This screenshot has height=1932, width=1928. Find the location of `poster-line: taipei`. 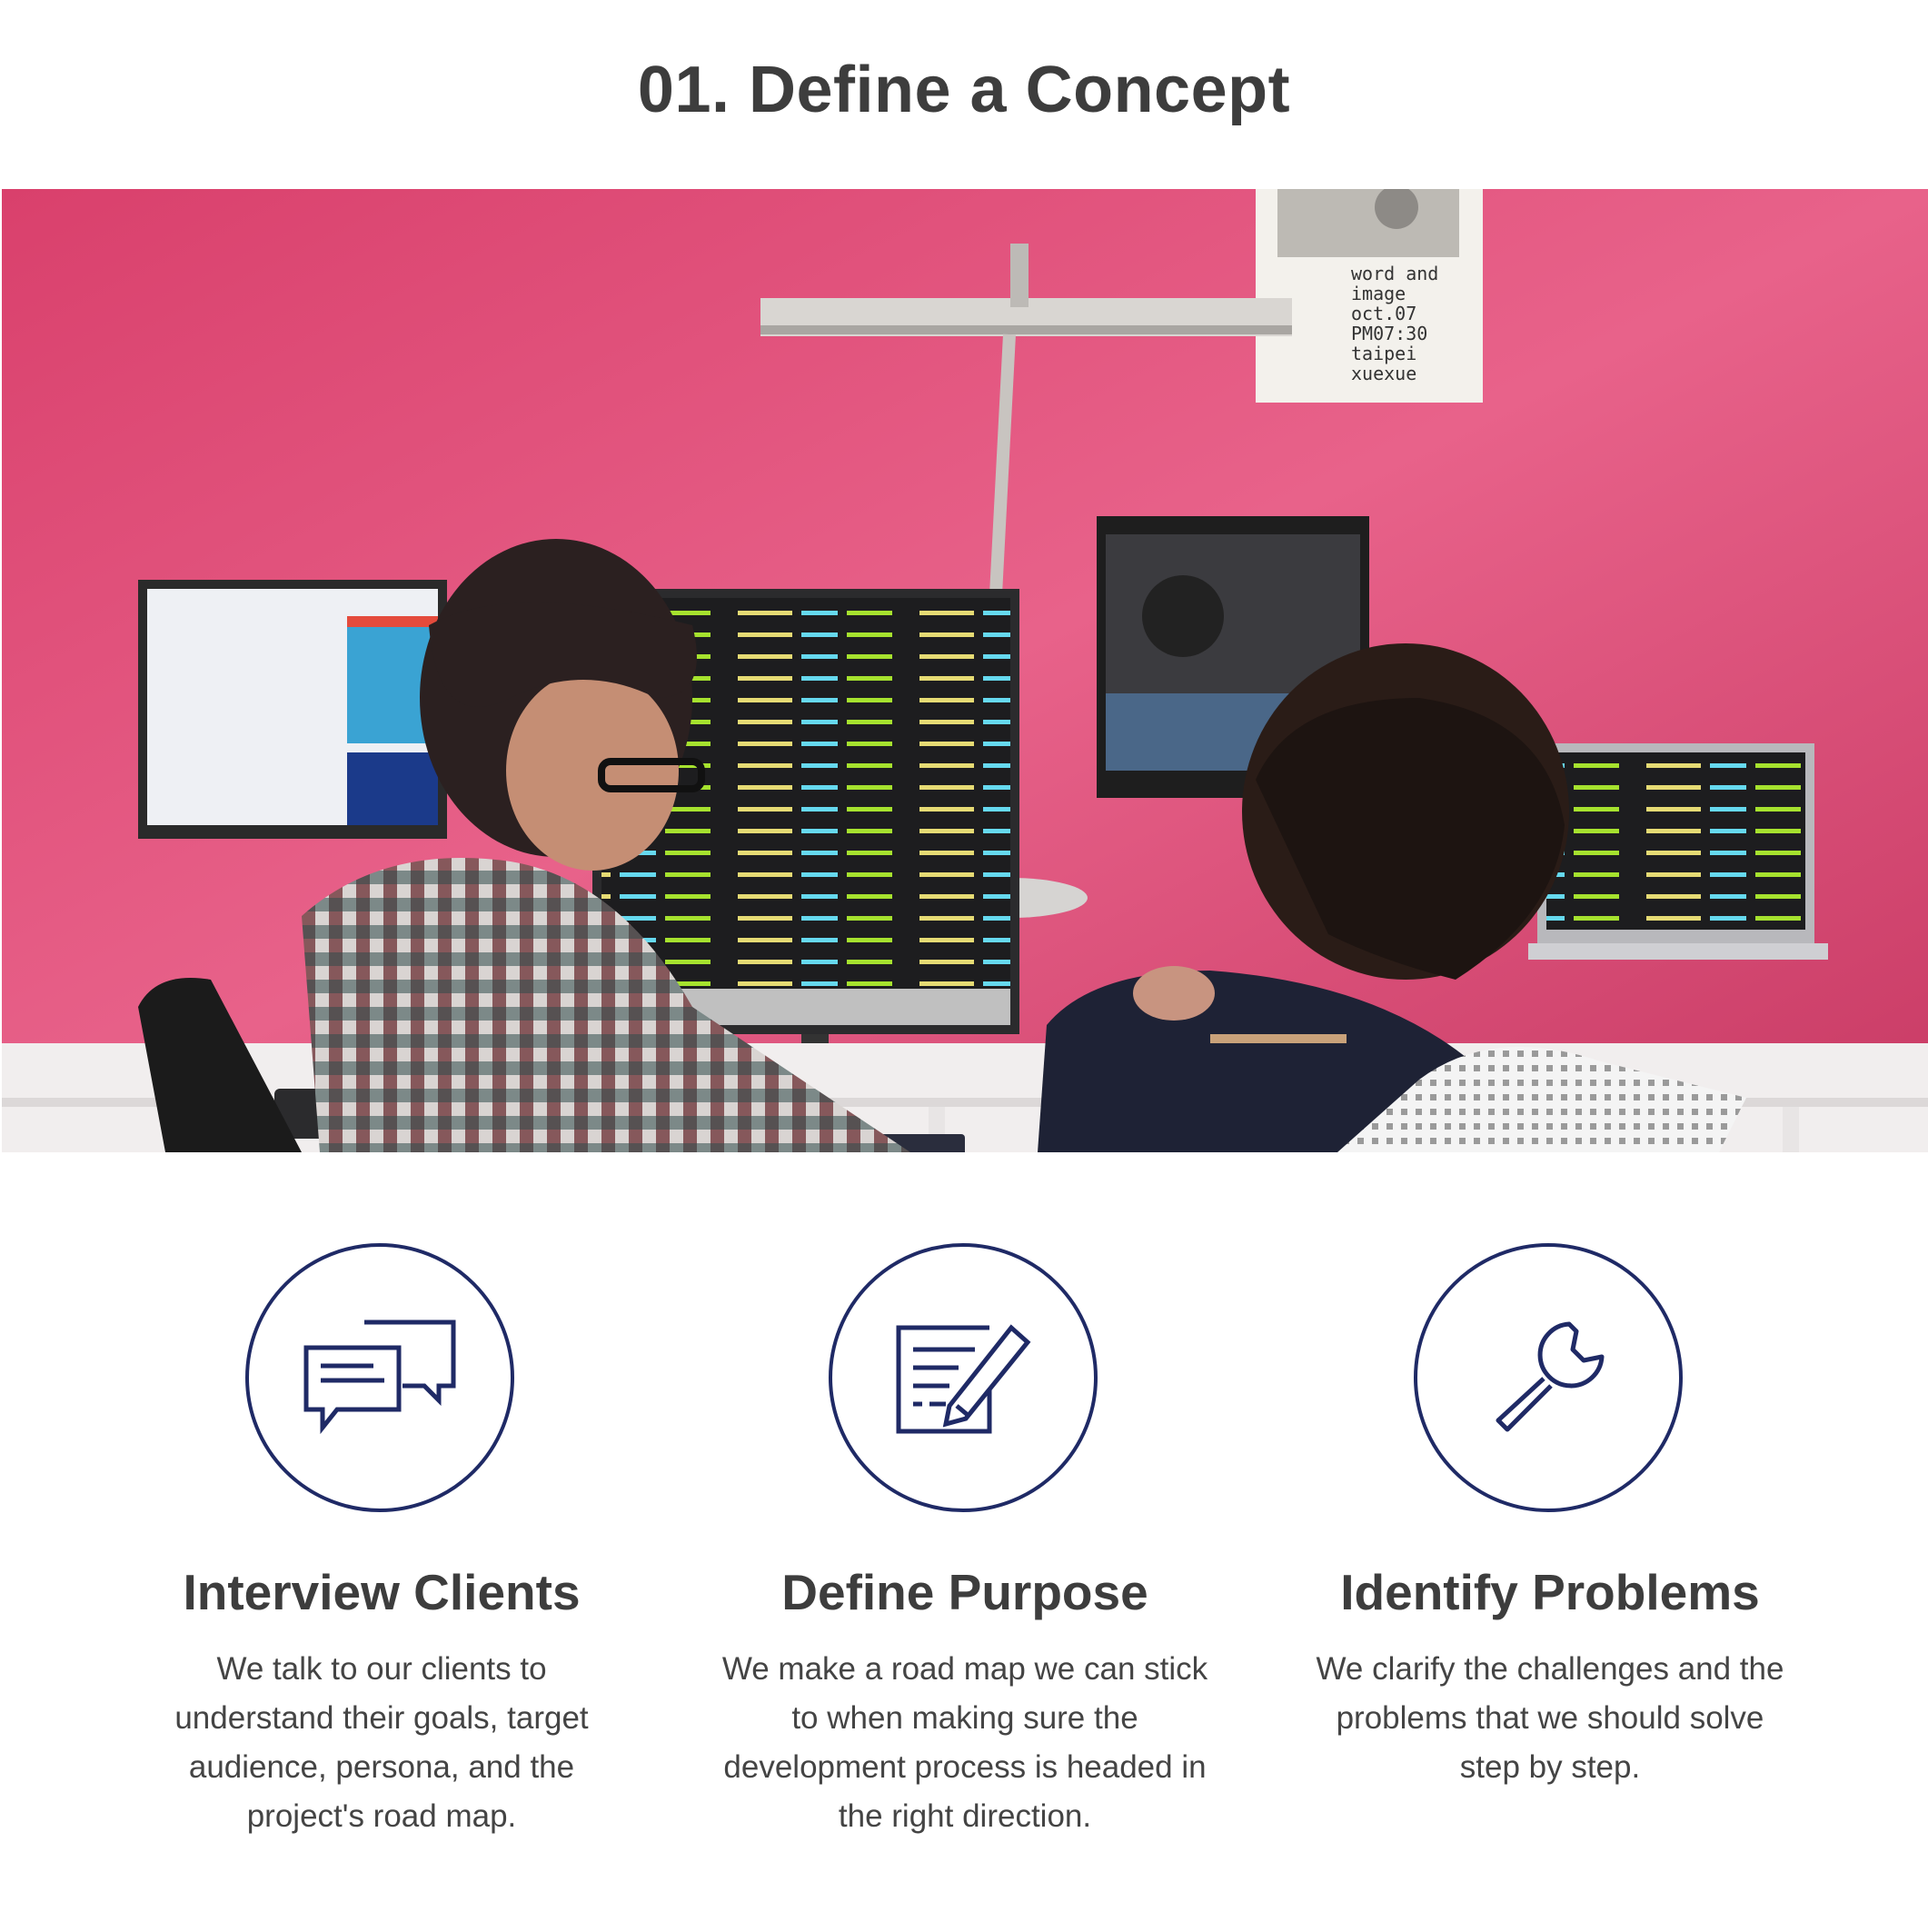

poster-line: taipei is located at coordinates (1384, 354).